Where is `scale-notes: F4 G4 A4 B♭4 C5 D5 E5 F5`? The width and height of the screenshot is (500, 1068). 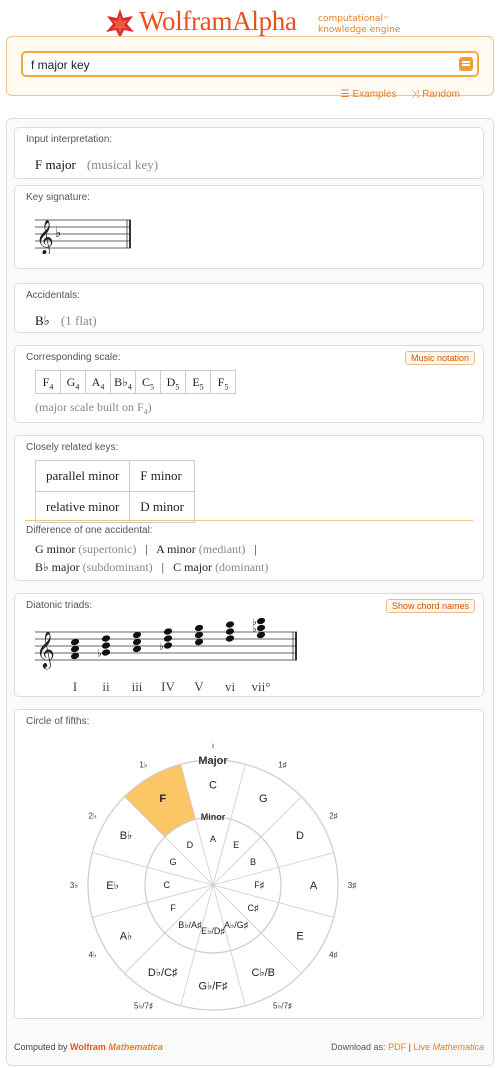
scale-notes: F4 G4 A4 B♭4 C5 D5 E5 F5 is located at coordinates (135, 382).